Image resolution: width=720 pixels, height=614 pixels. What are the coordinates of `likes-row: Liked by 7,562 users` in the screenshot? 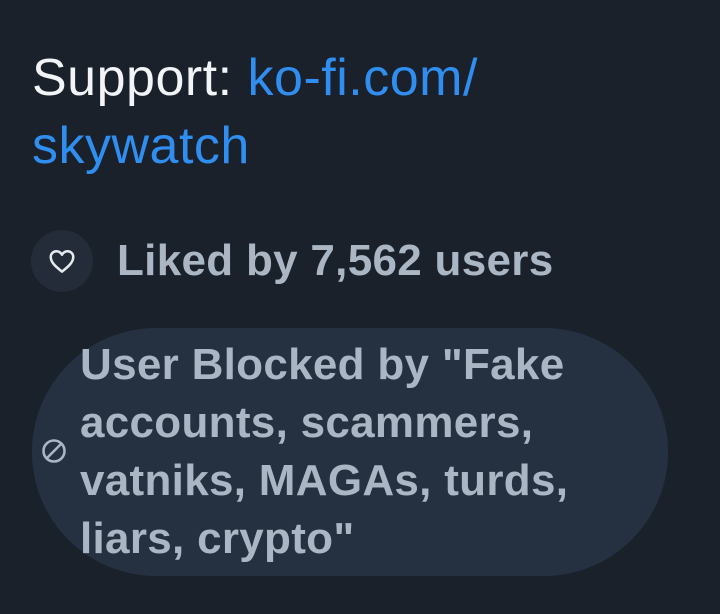 It's located at (292, 261).